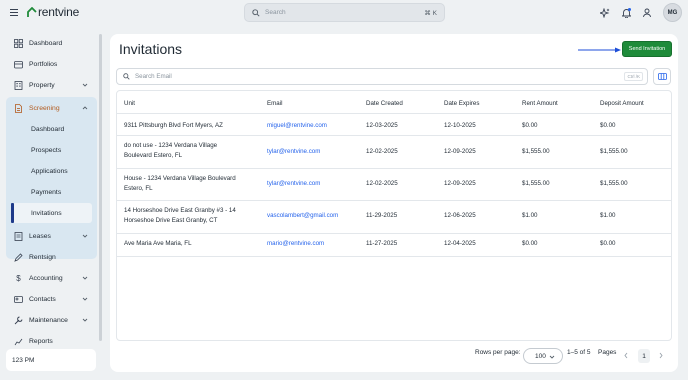  I want to click on avatar: MG, so click(672, 12).